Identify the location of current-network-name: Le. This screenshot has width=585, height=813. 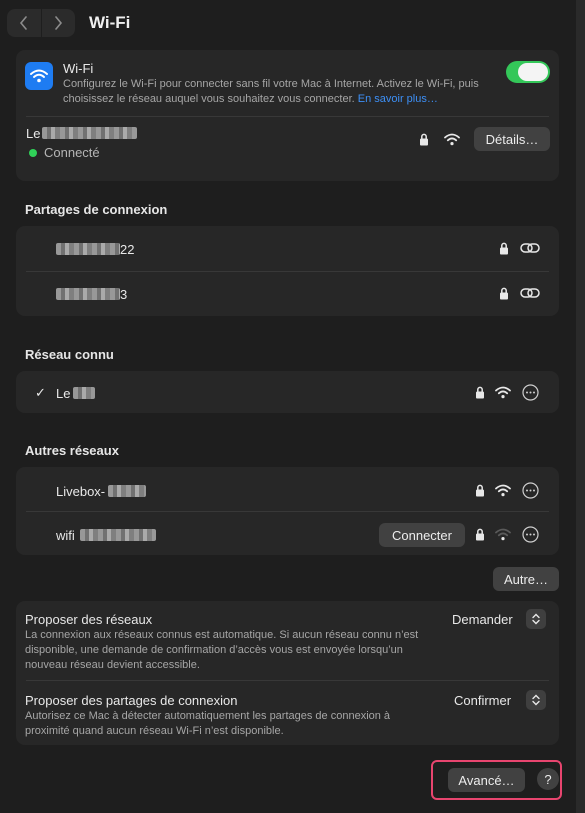
(33, 133).